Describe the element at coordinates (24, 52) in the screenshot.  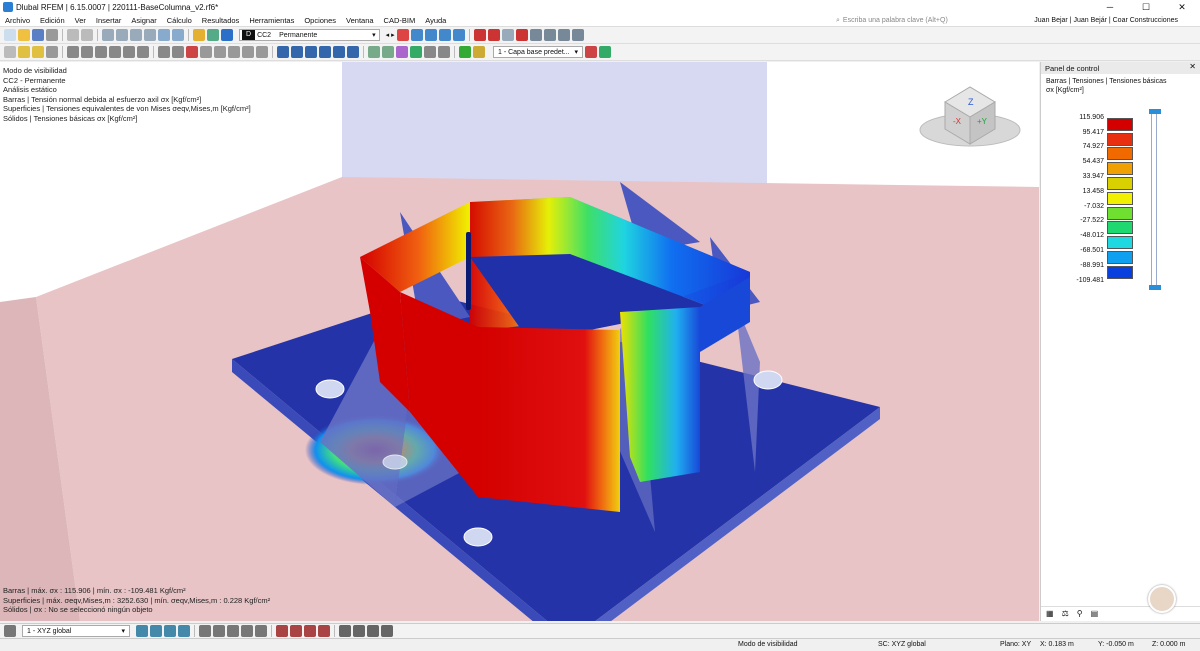
I see `pen-icon` at that location.